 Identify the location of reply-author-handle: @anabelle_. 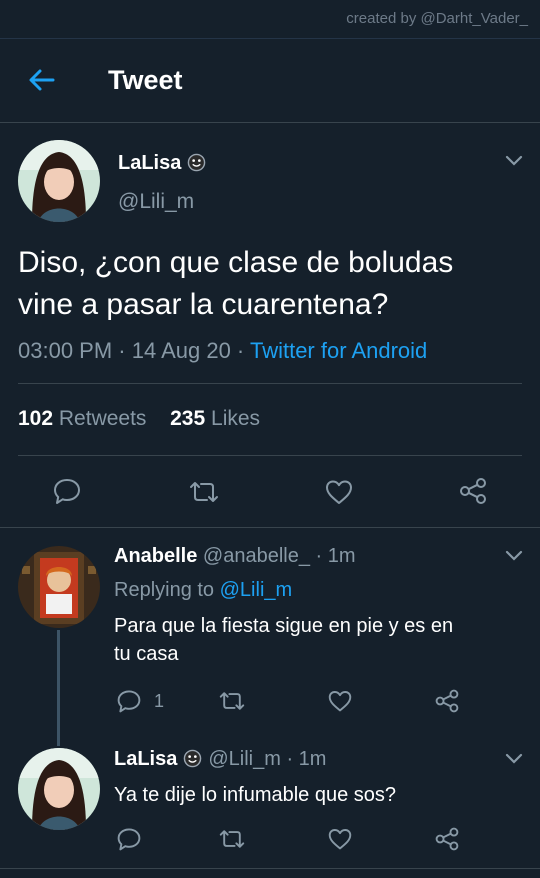
(256, 556).